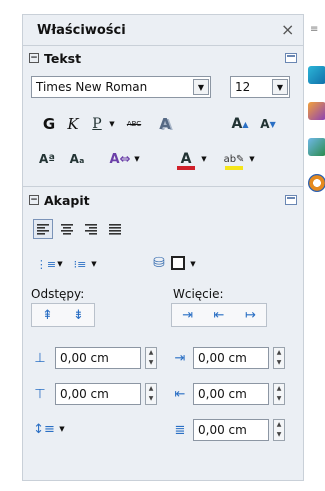 The width and height of the screenshot is (325, 491). I want to click on indent-buttons: ⇥ ⇤ ↦, so click(219, 315).